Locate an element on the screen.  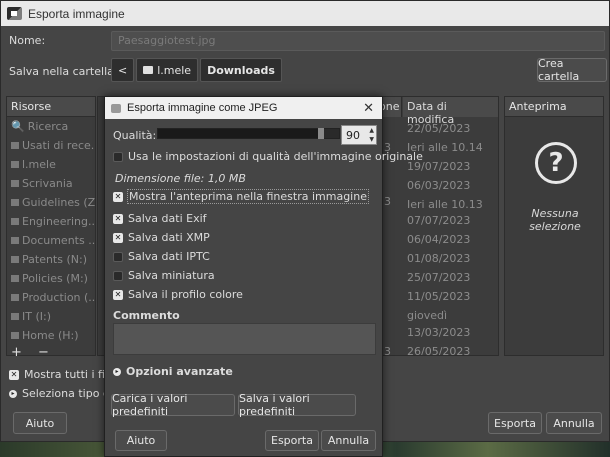
quality-spinbox: 90 ▲ ▼ is located at coordinates (359, 135).